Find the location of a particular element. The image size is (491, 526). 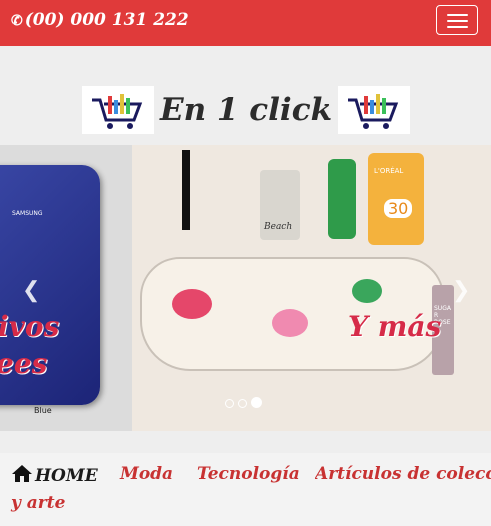

top-bar: ✆ (00) 000 131 222 is located at coordinates (245, 23).